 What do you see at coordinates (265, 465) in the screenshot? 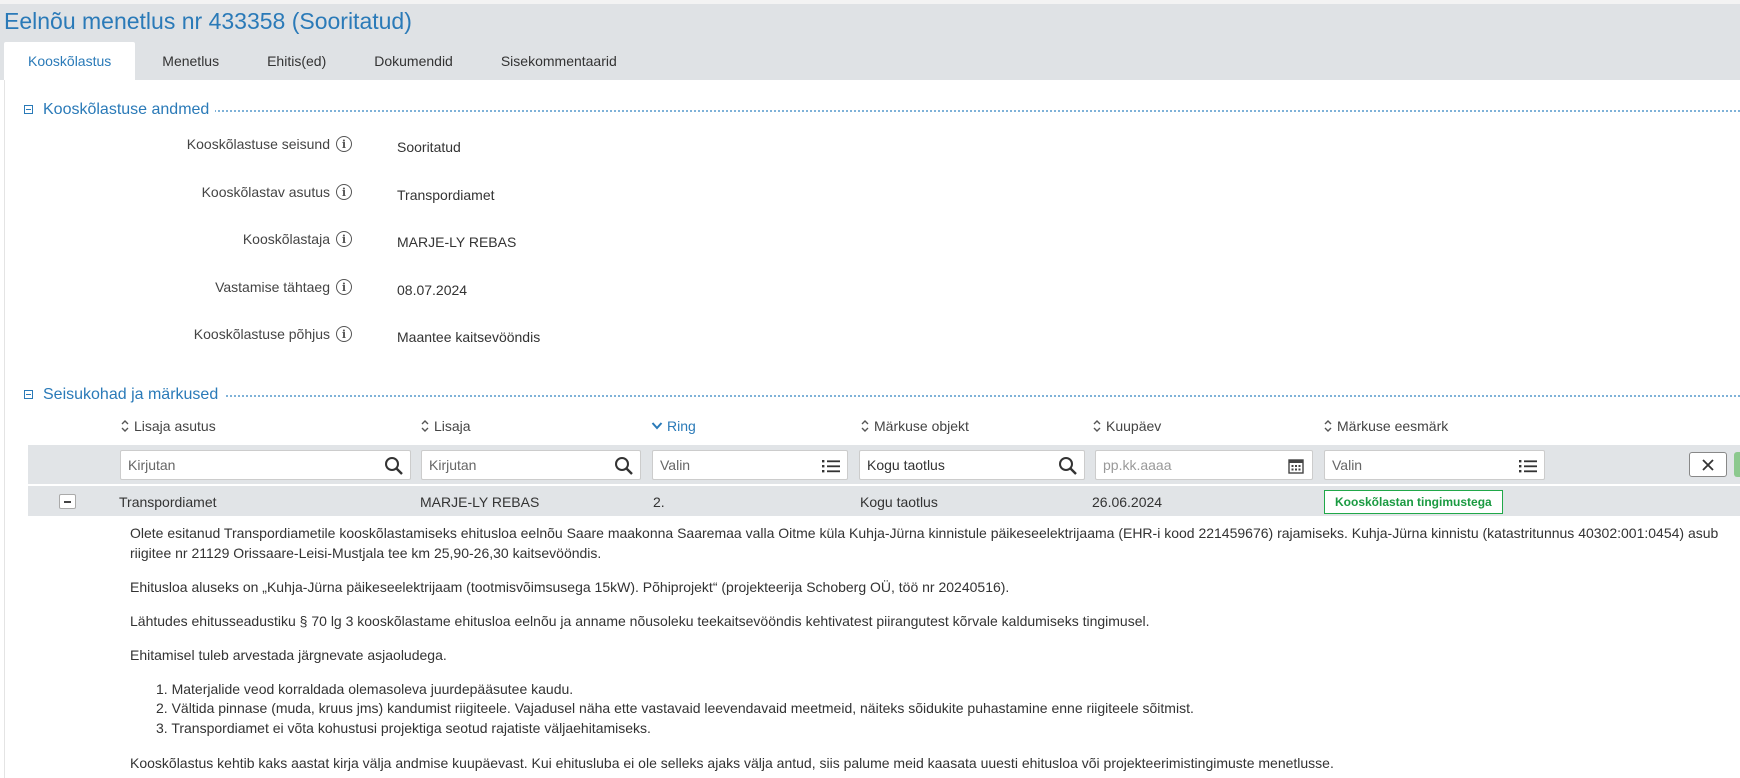
I see `filter-lisaja-asutus-input: Kirjutan` at bounding box center [265, 465].